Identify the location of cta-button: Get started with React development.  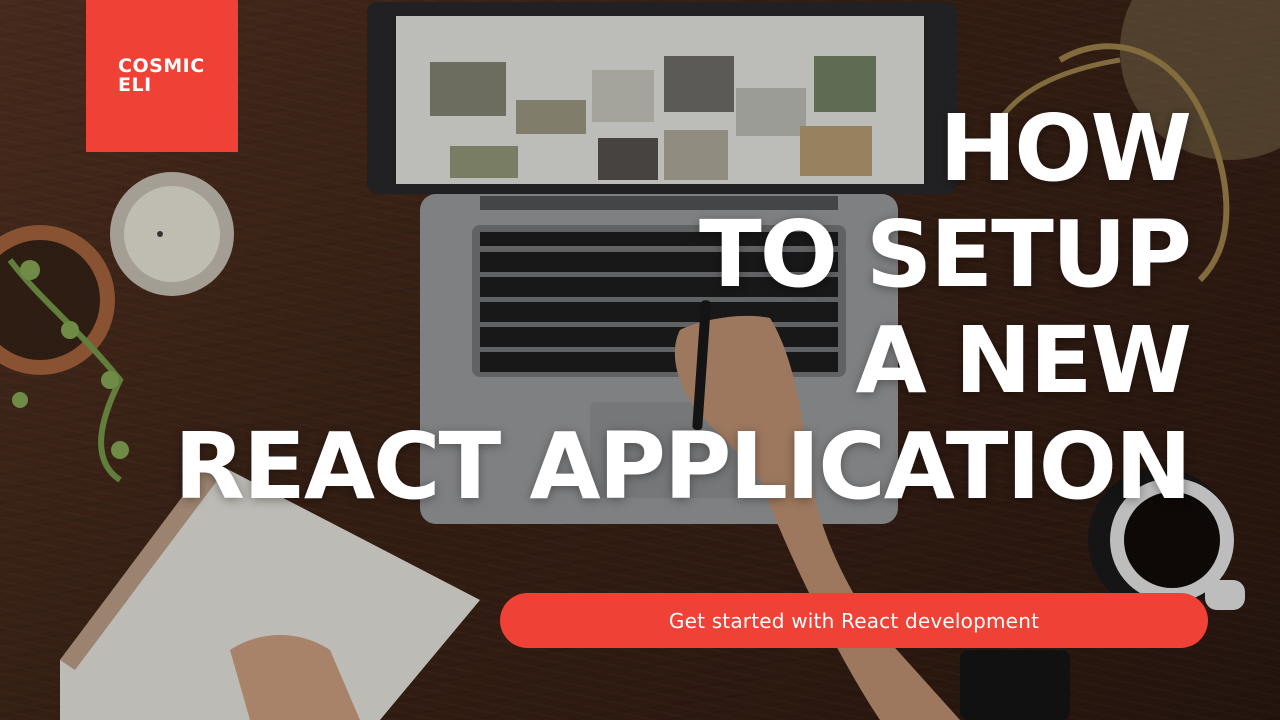
(854, 620).